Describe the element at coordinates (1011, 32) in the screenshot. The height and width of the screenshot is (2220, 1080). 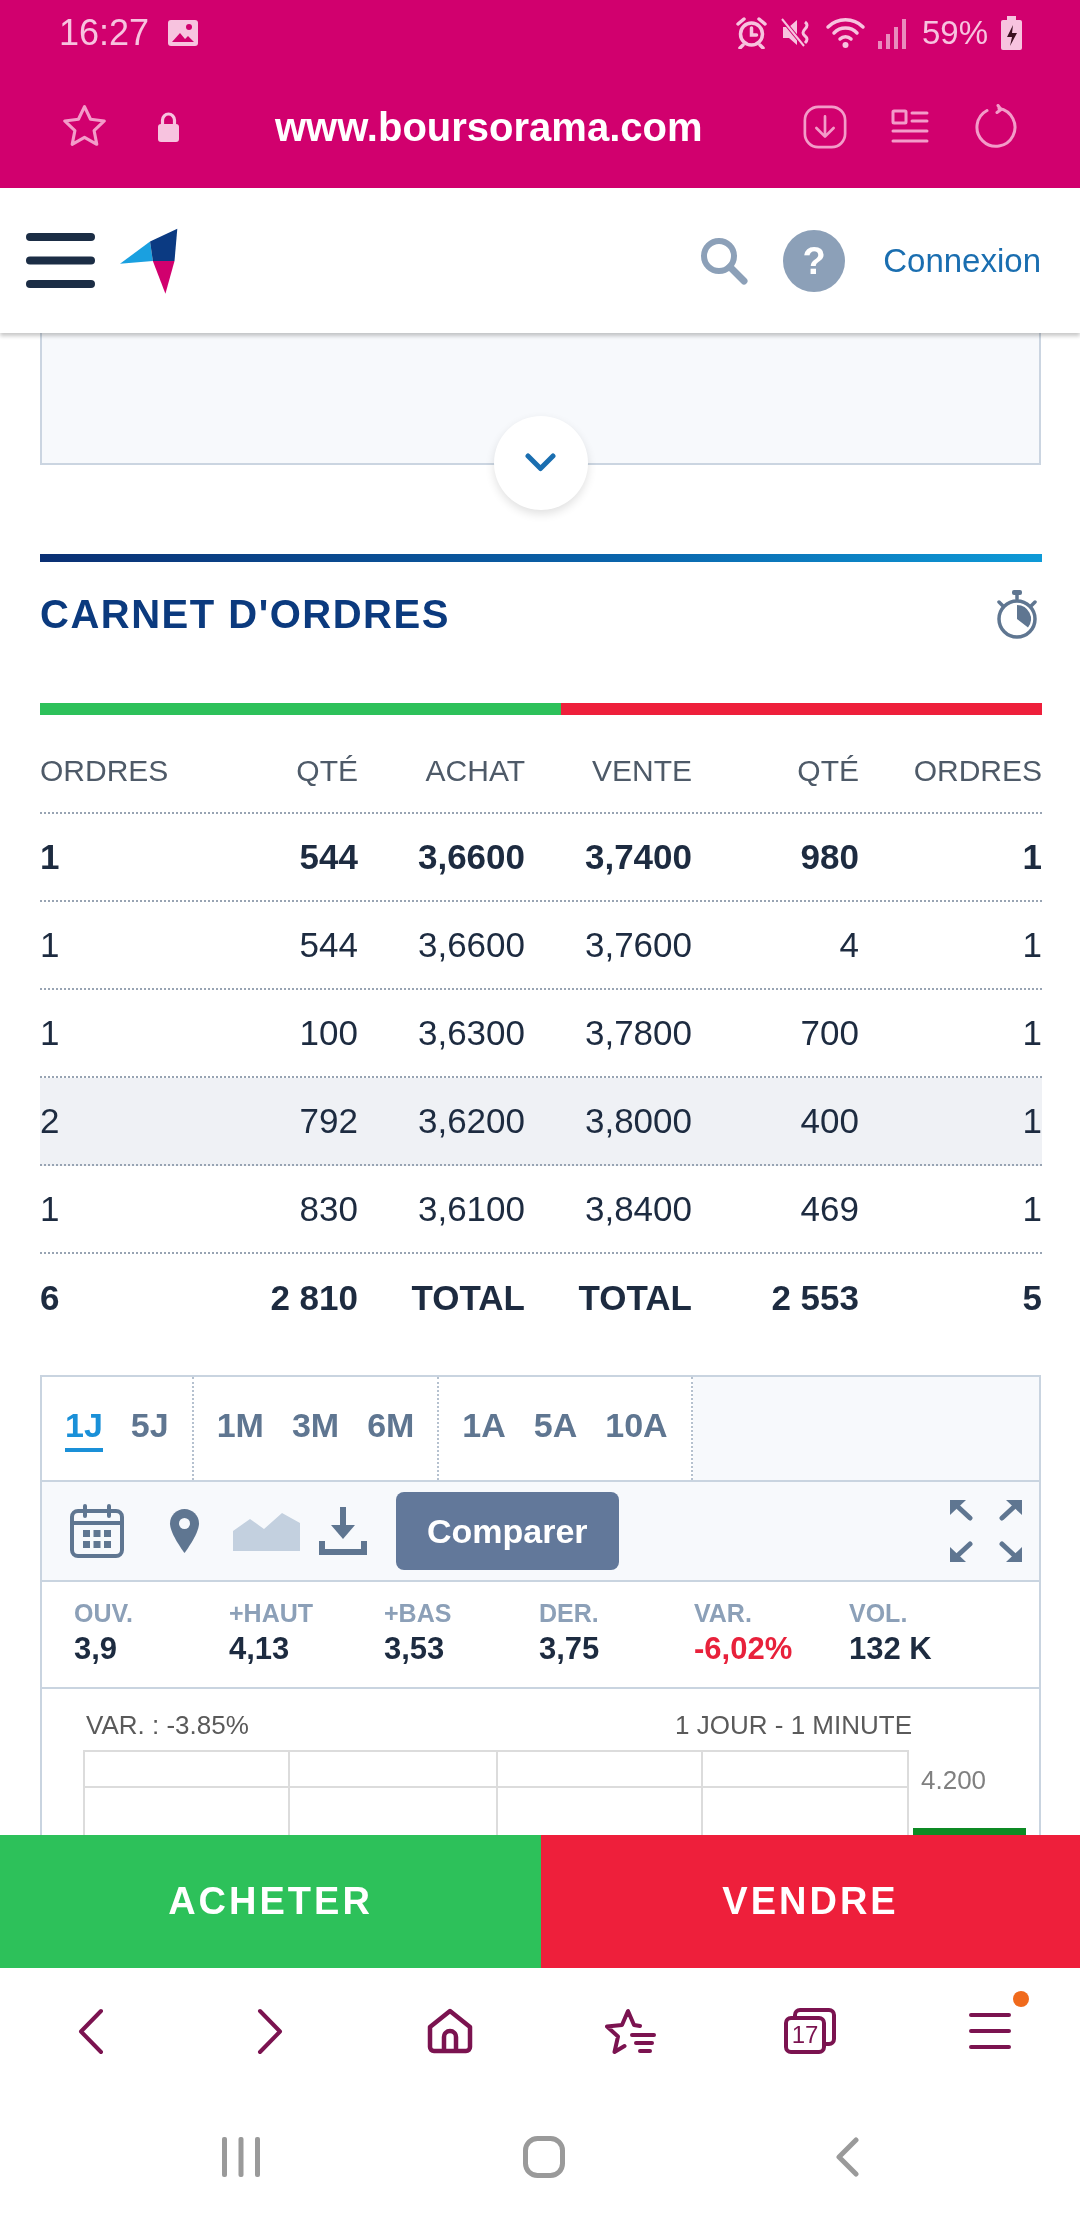
I see `battery-charging-icon` at that location.